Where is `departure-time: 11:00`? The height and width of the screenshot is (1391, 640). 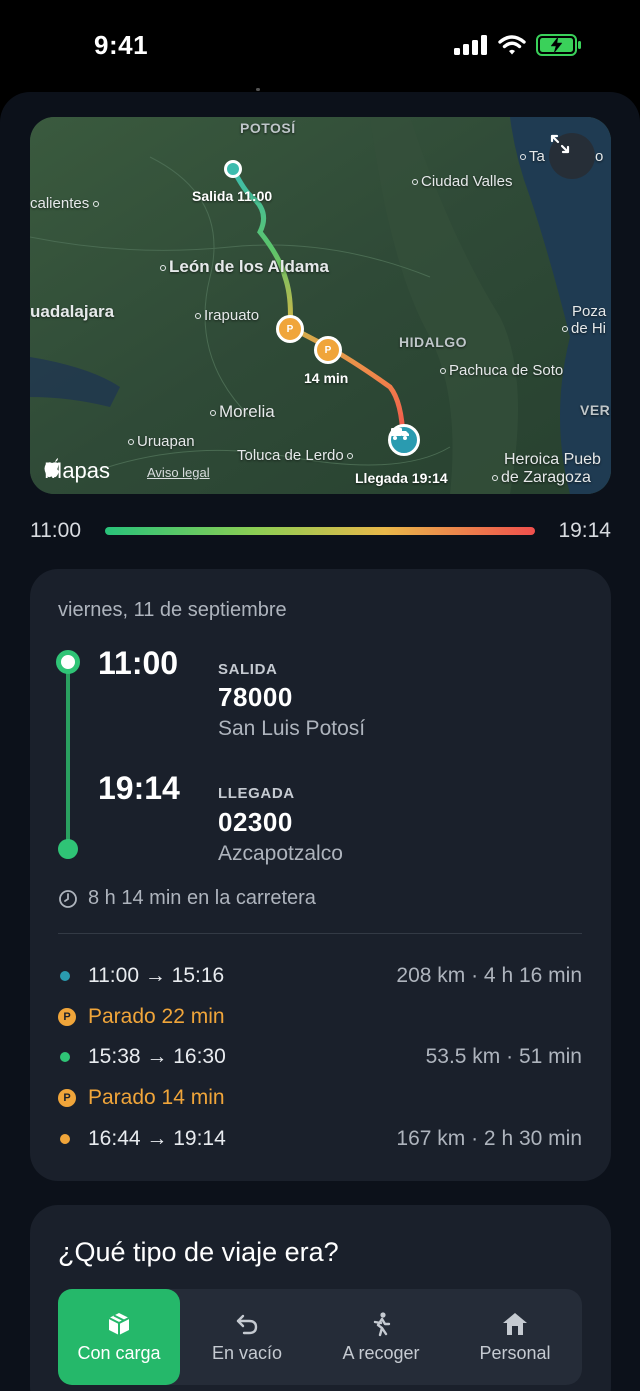
departure-time: 11:00 is located at coordinates (138, 663).